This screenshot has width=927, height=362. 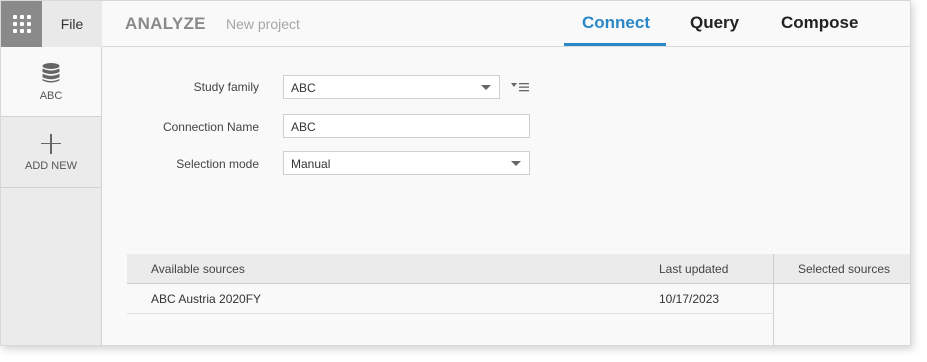 What do you see at coordinates (303, 88) in the screenshot?
I see `study-family-value: ABC` at bounding box center [303, 88].